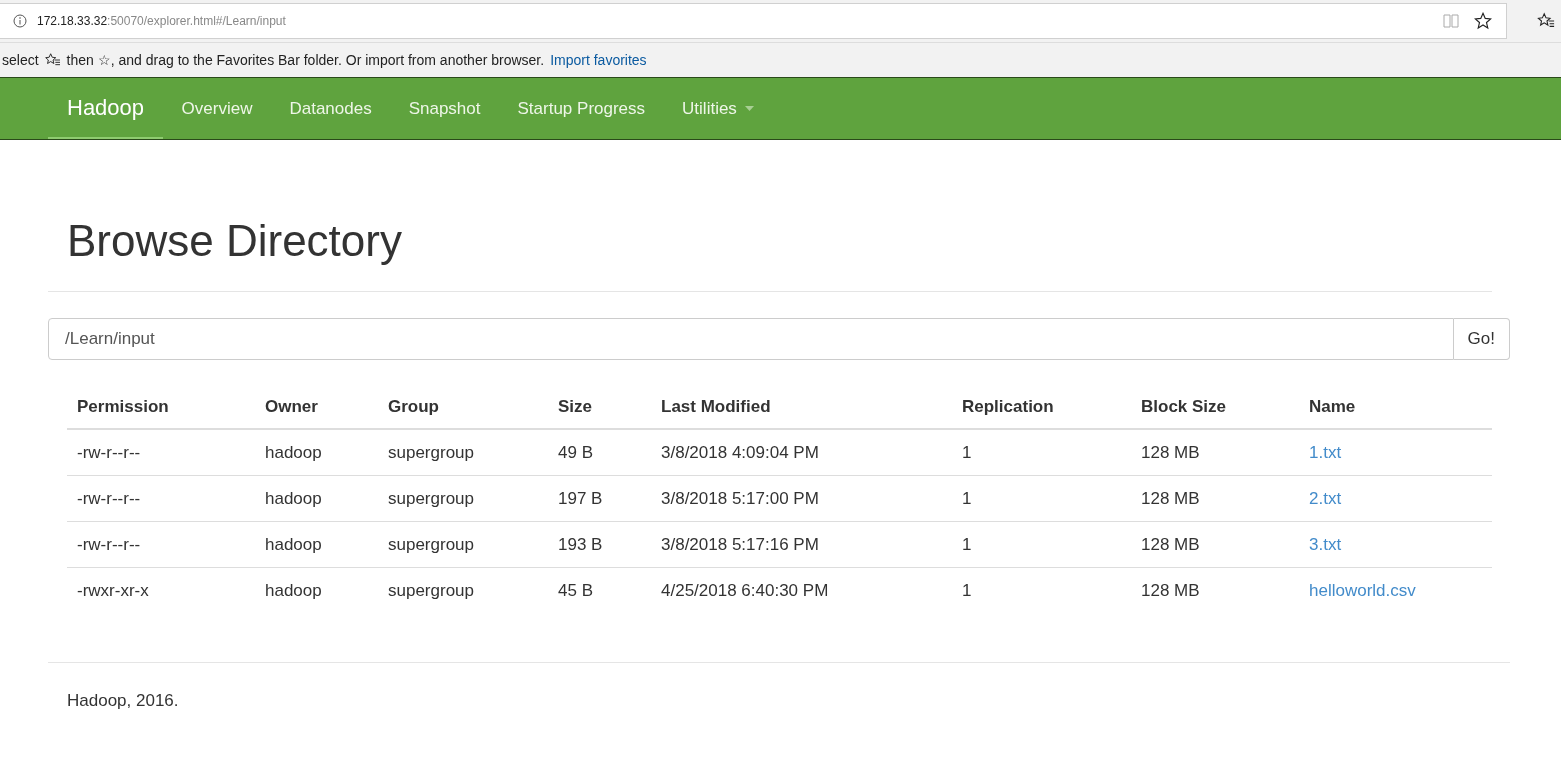  Describe the element at coordinates (123, 701) in the screenshot. I see `footer-text: Hadoop, 2016.` at that location.